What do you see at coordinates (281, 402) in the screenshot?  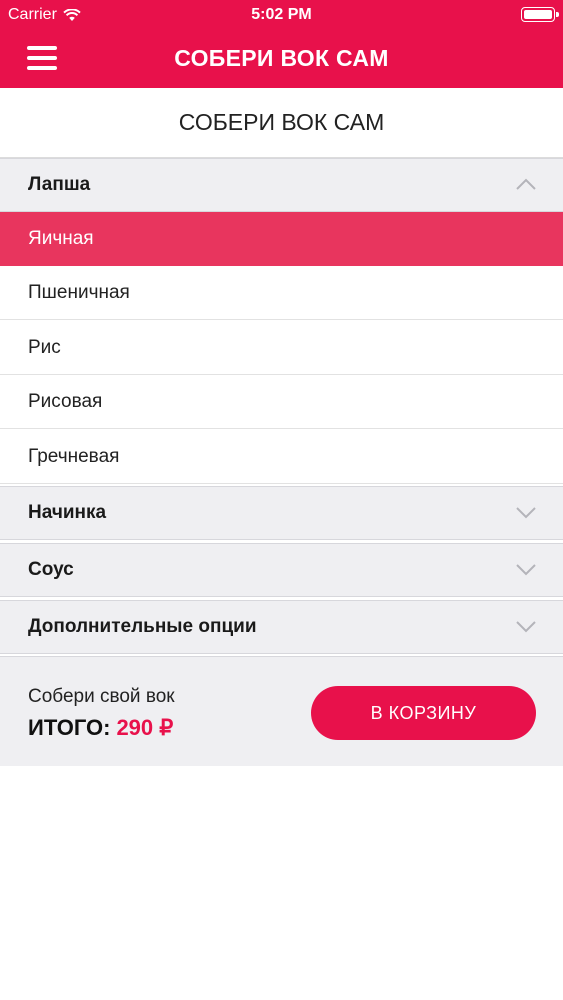 I see `option-row: Рисовая` at bounding box center [281, 402].